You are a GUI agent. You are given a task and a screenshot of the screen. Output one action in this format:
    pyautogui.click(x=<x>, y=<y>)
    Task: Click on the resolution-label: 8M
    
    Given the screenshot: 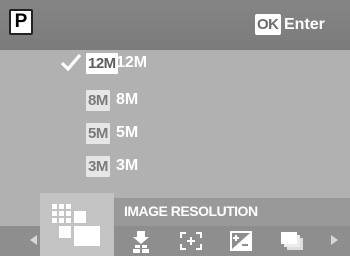 What is the action you would take?
    pyautogui.click(x=127, y=99)
    